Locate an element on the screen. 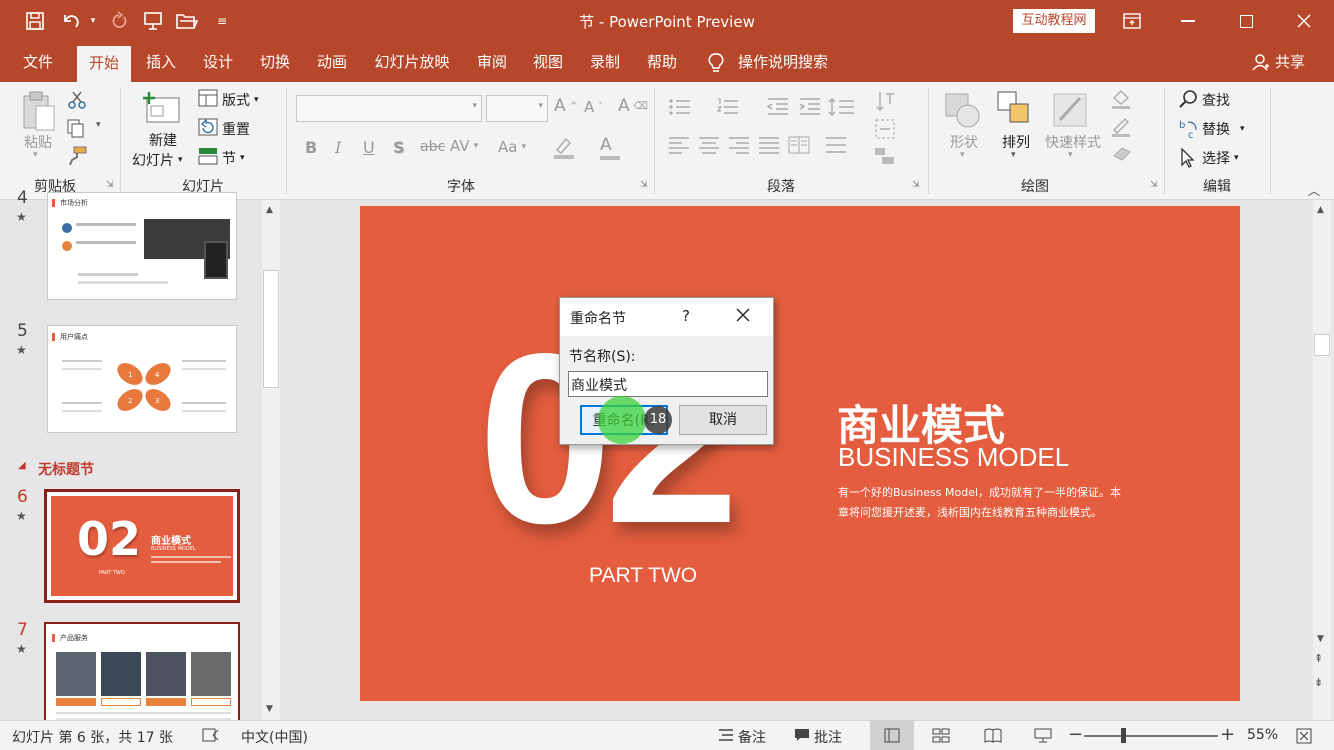 The image size is (1334, 750). align-center-icon is located at coordinates (709, 147).